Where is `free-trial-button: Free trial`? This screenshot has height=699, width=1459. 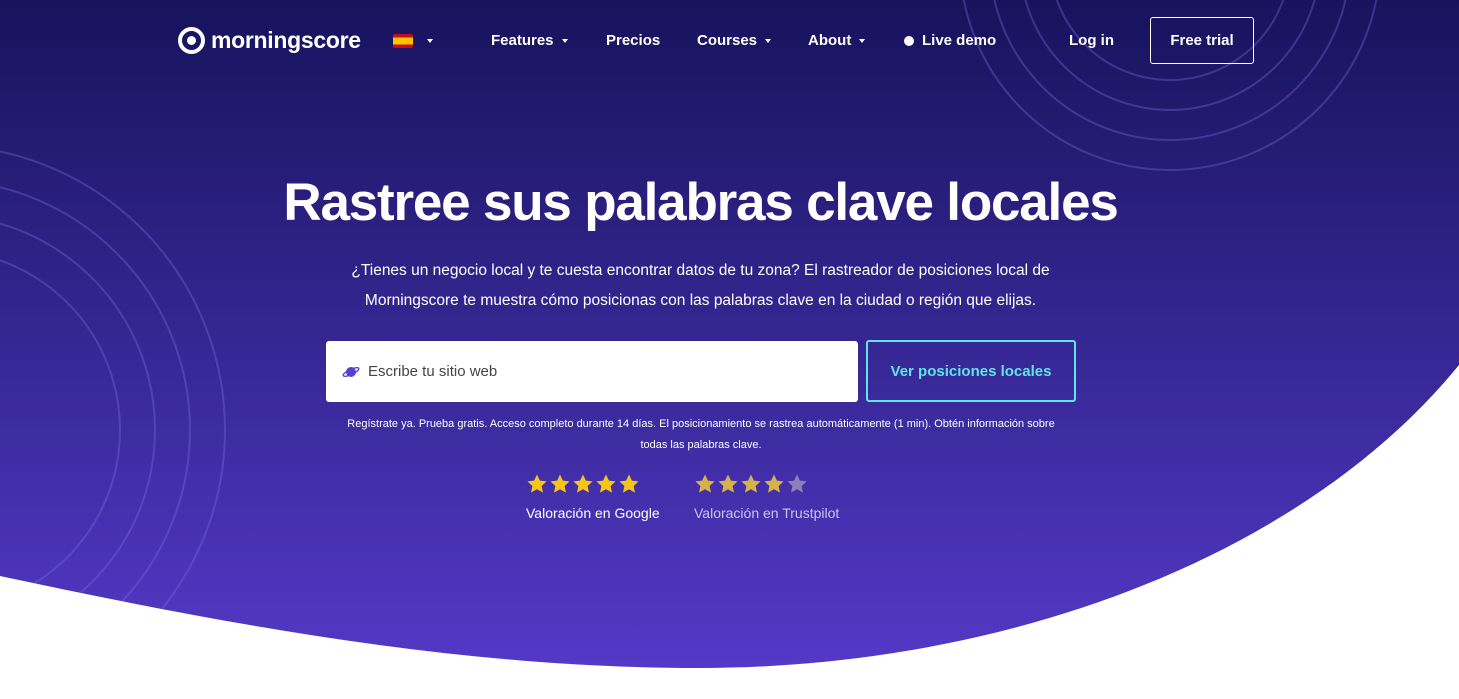
free-trial-button: Free trial is located at coordinates (1202, 40).